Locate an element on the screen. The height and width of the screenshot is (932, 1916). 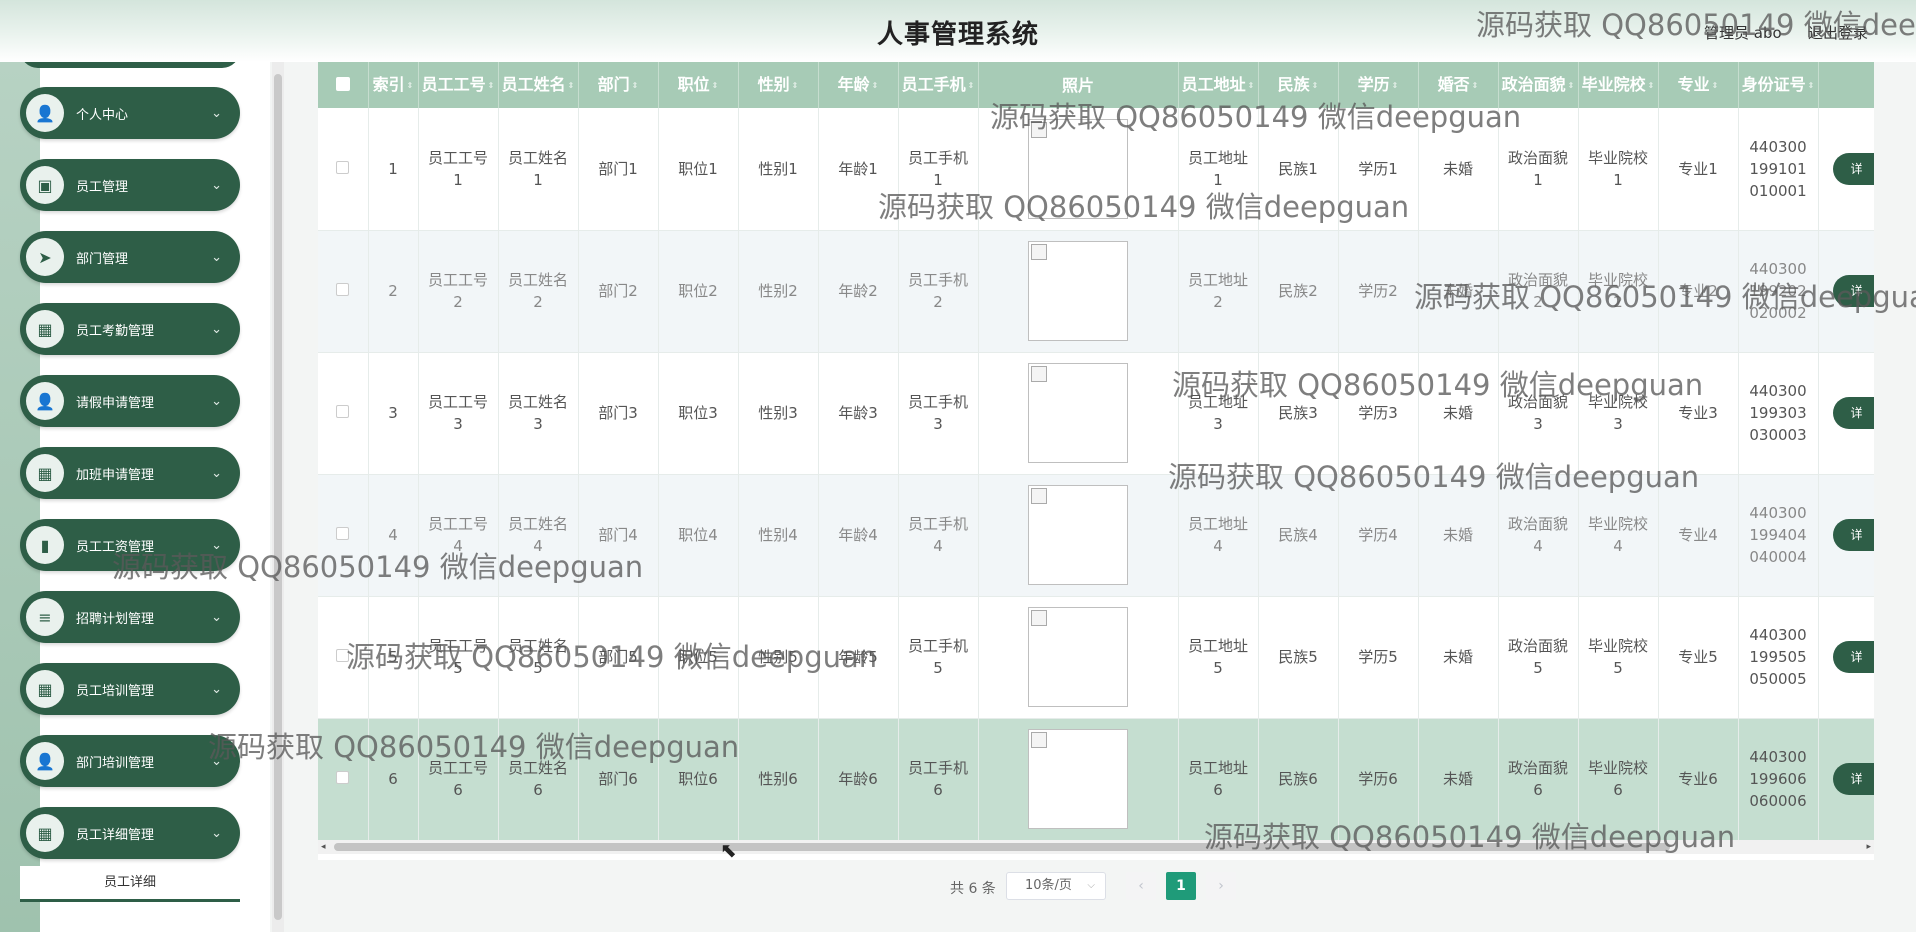
header-label: 员工工号 is located at coordinates (453, 84).